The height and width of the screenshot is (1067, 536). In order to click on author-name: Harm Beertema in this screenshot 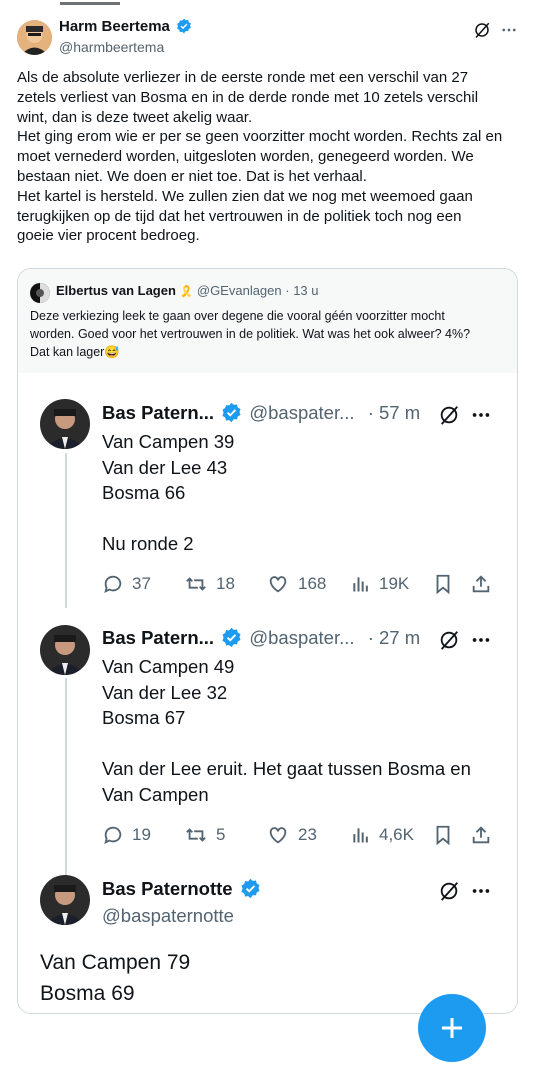, I will do `click(125, 26)`.